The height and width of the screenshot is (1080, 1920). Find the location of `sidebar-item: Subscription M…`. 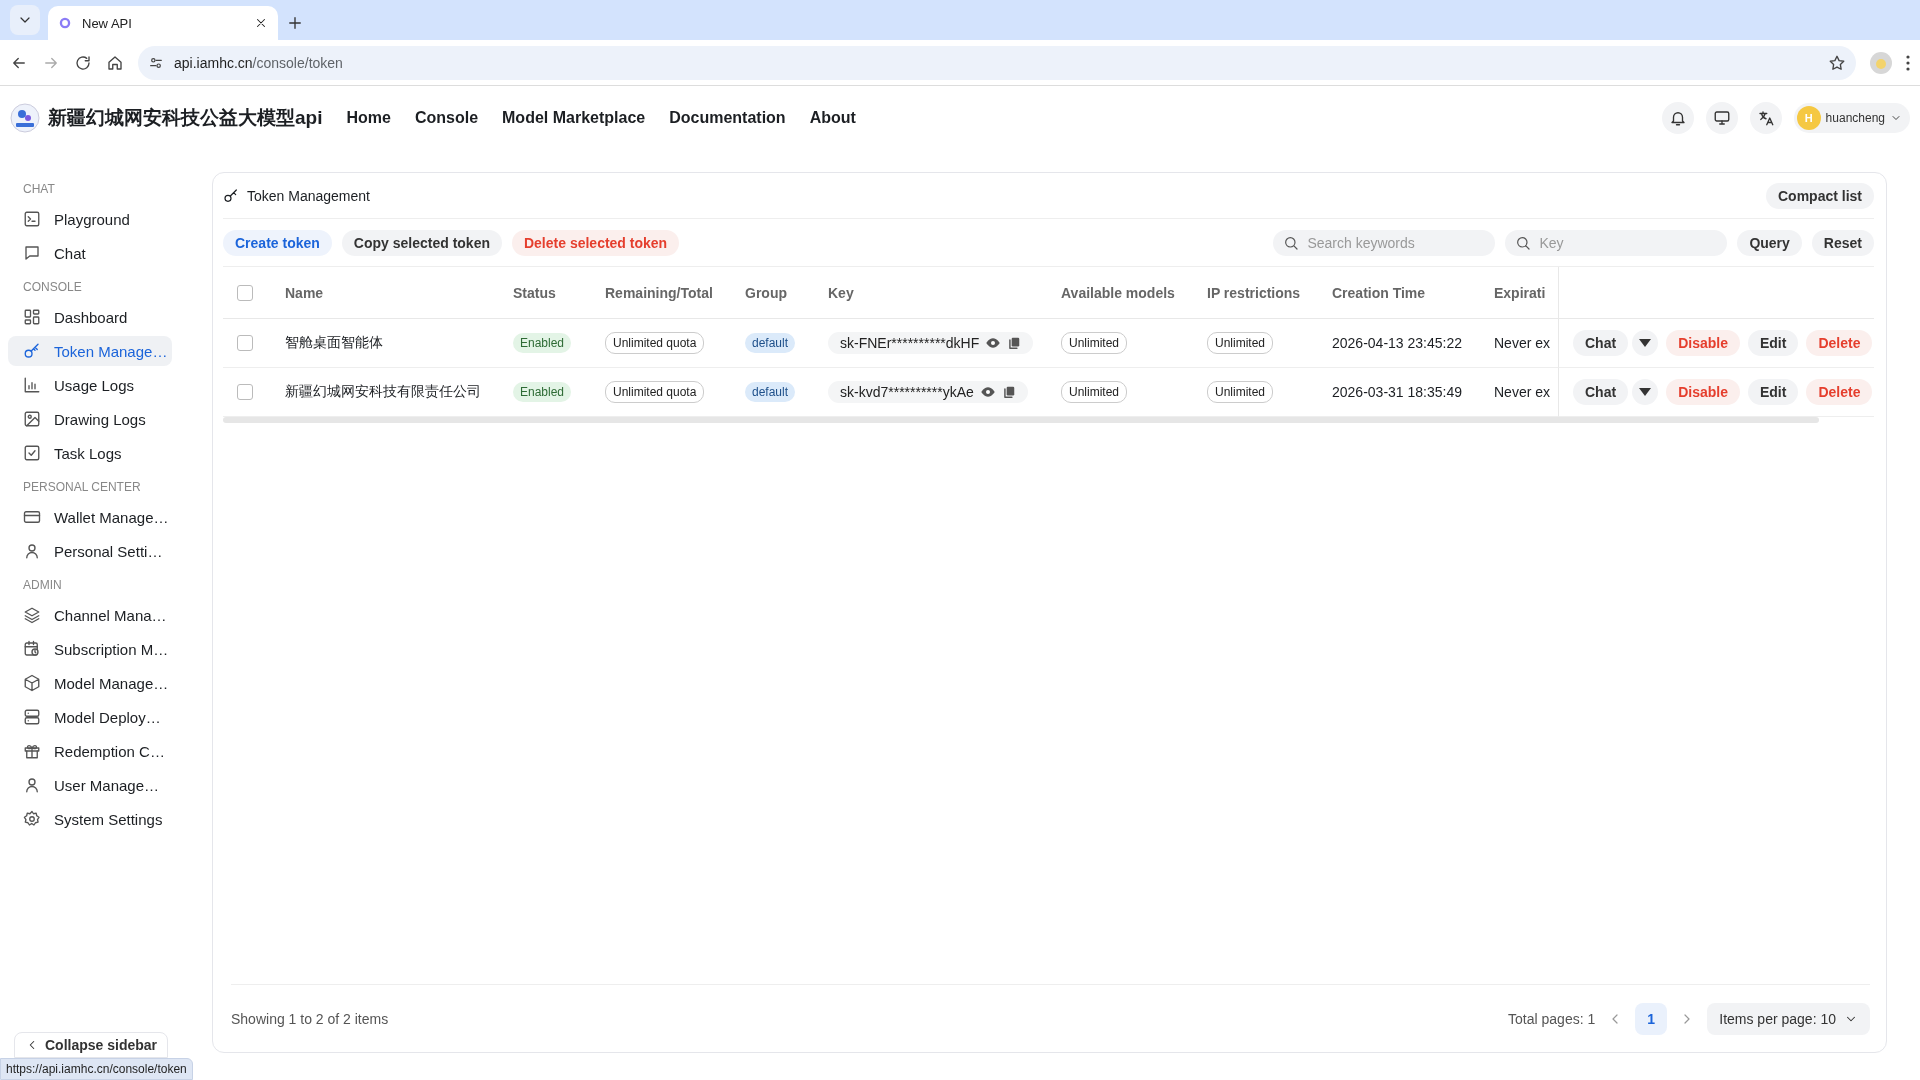

sidebar-item: Subscription M… is located at coordinates (90, 649).